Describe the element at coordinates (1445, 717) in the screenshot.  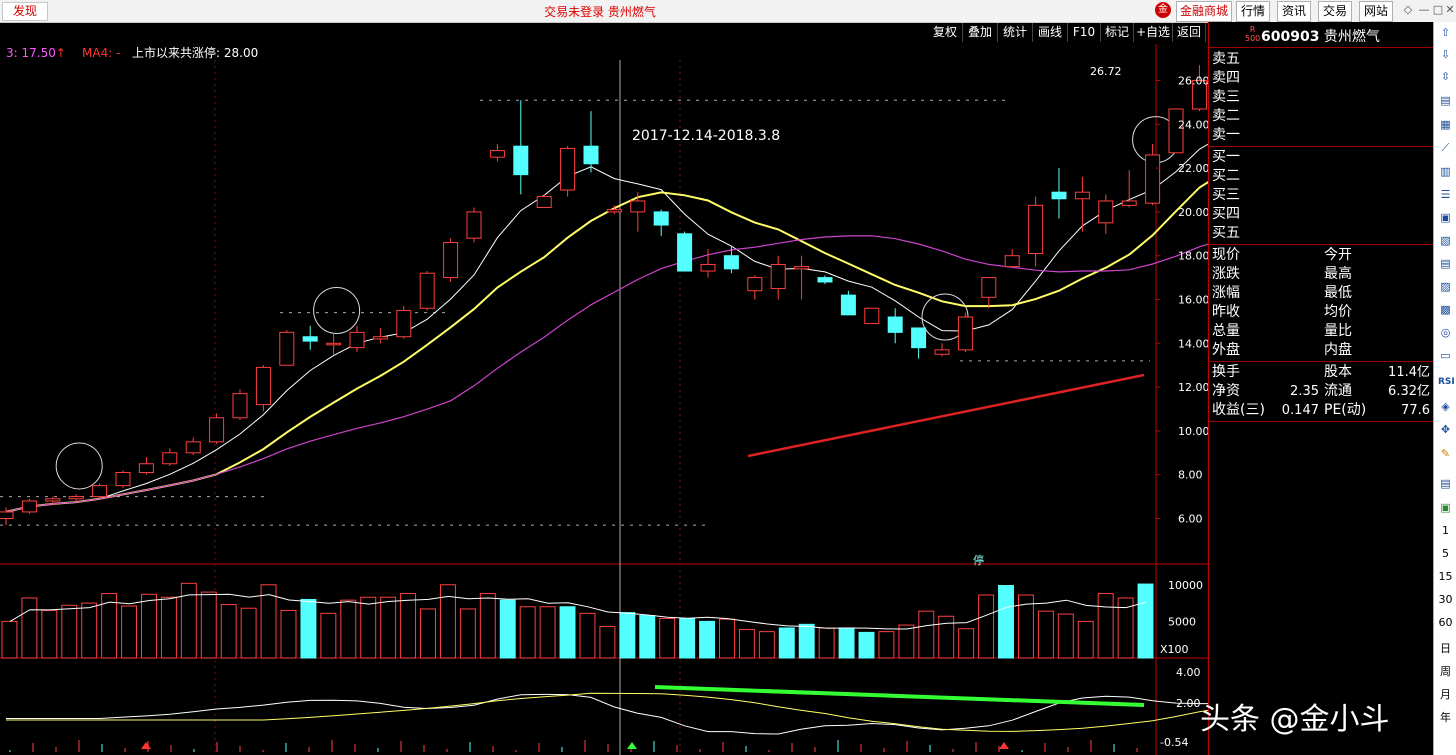
I see `period-year: 年` at that location.